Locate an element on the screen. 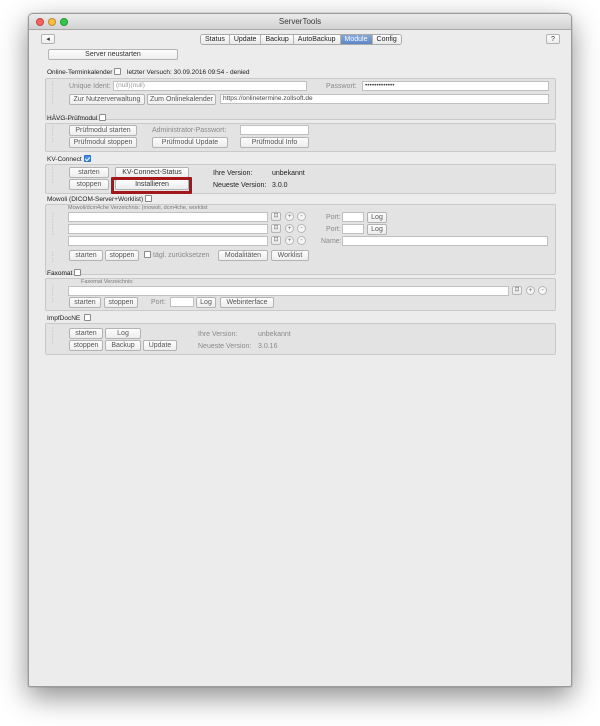 This screenshot has width=600, height=726. havg-header: HÄVG-Prüfmodul is located at coordinates (77, 118).